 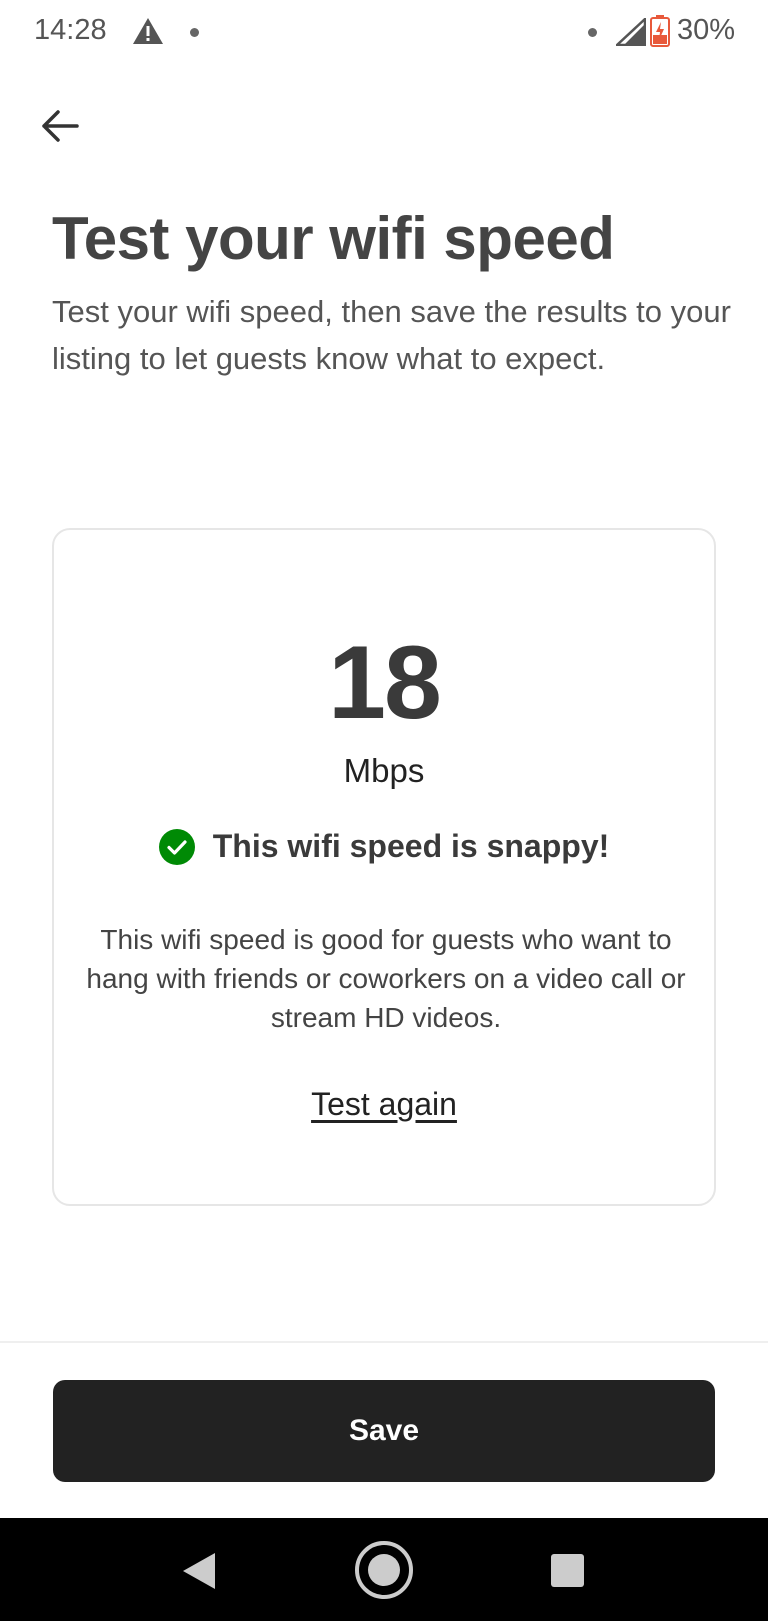 I want to click on nav-recents-icon, so click(x=567, y=1570).